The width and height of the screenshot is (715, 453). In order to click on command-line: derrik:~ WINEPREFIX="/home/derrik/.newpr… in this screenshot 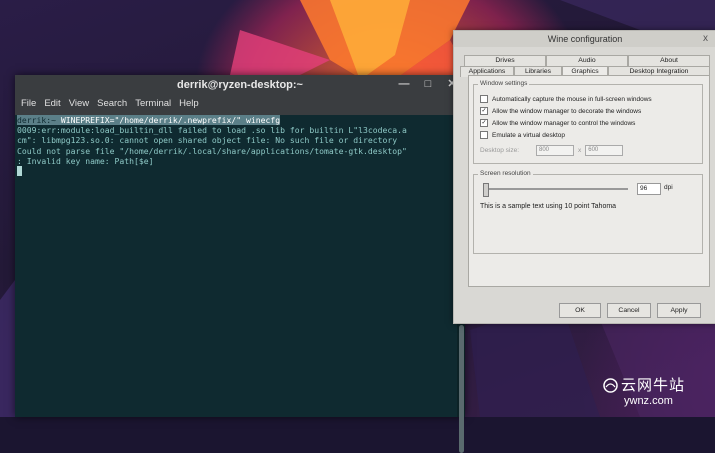, I will do `click(236, 120)`.